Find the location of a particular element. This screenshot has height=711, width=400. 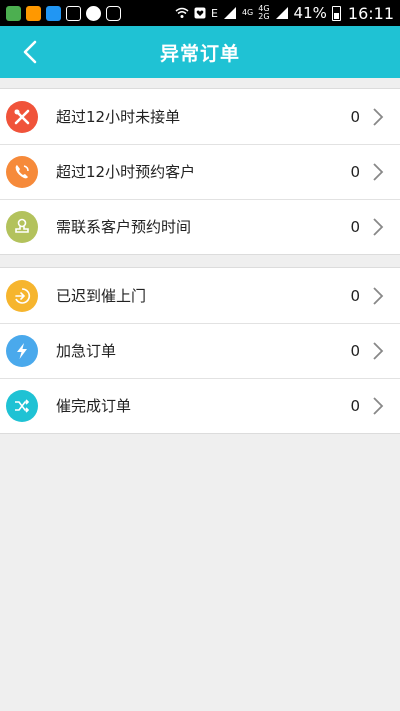

list-item-label: 加急订单 is located at coordinates (86, 351).